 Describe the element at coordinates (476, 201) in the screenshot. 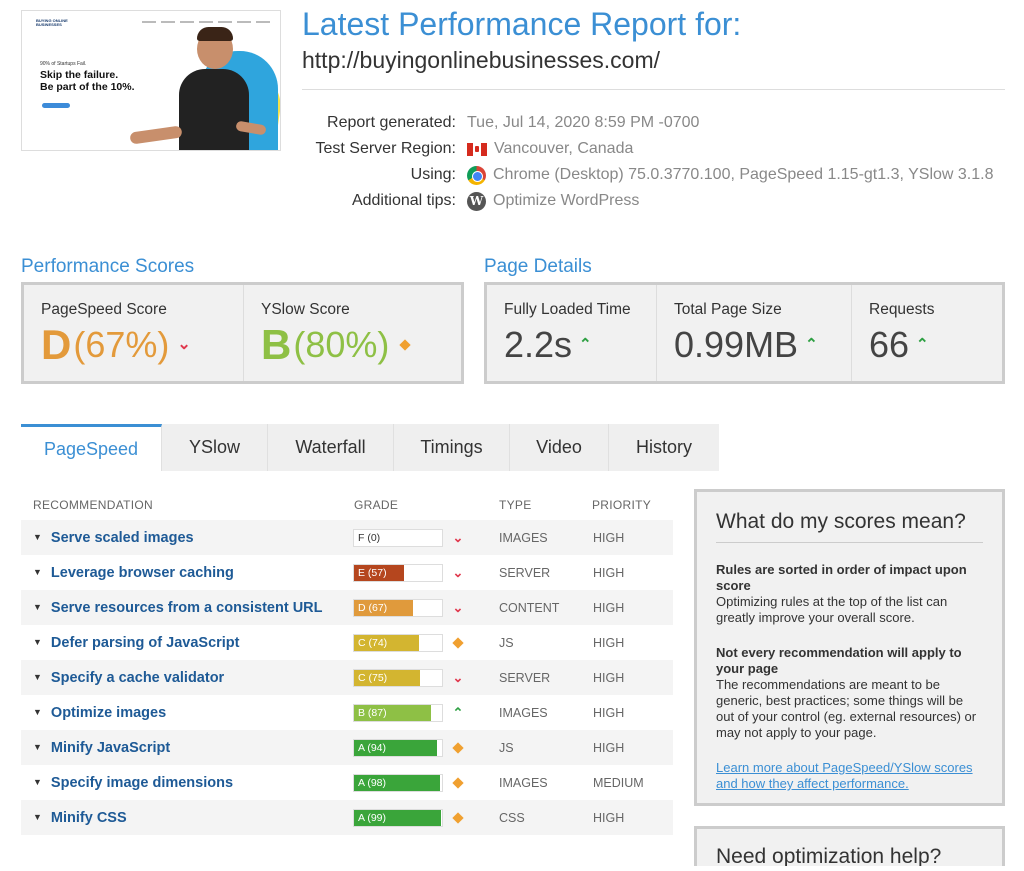

I see `wordpress-icon: W` at that location.